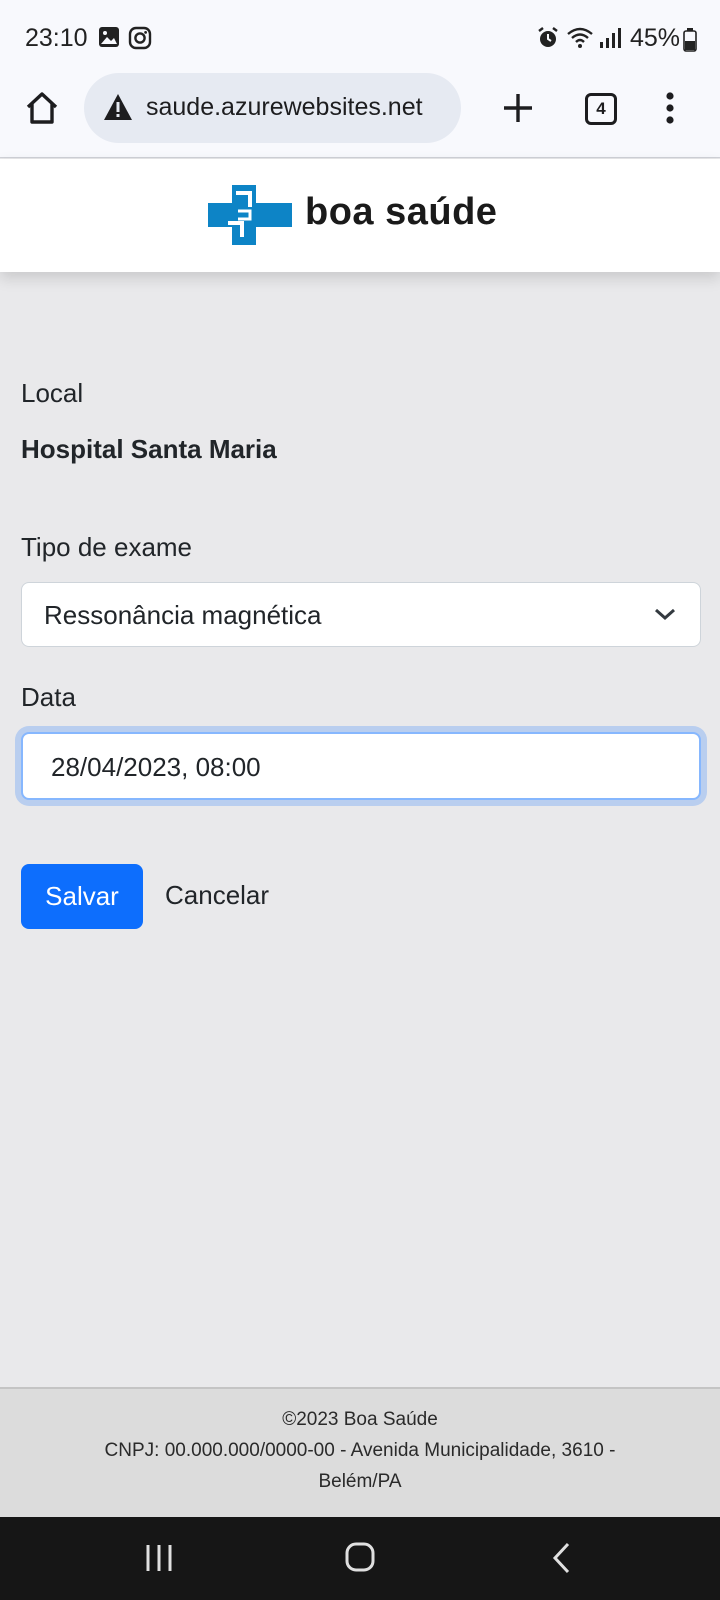 This screenshot has height=1600, width=720. Describe the element at coordinates (401, 212) in the screenshot. I see `brand-name: boa saúde` at that location.